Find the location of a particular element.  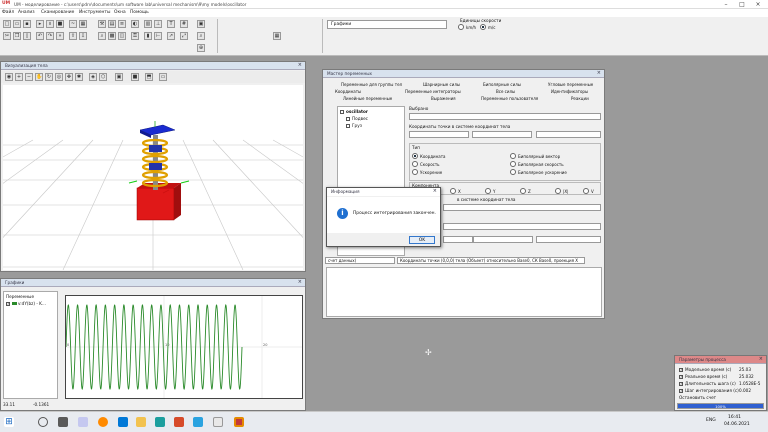

tree-item: Подвес is located at coordinates (357, 118).